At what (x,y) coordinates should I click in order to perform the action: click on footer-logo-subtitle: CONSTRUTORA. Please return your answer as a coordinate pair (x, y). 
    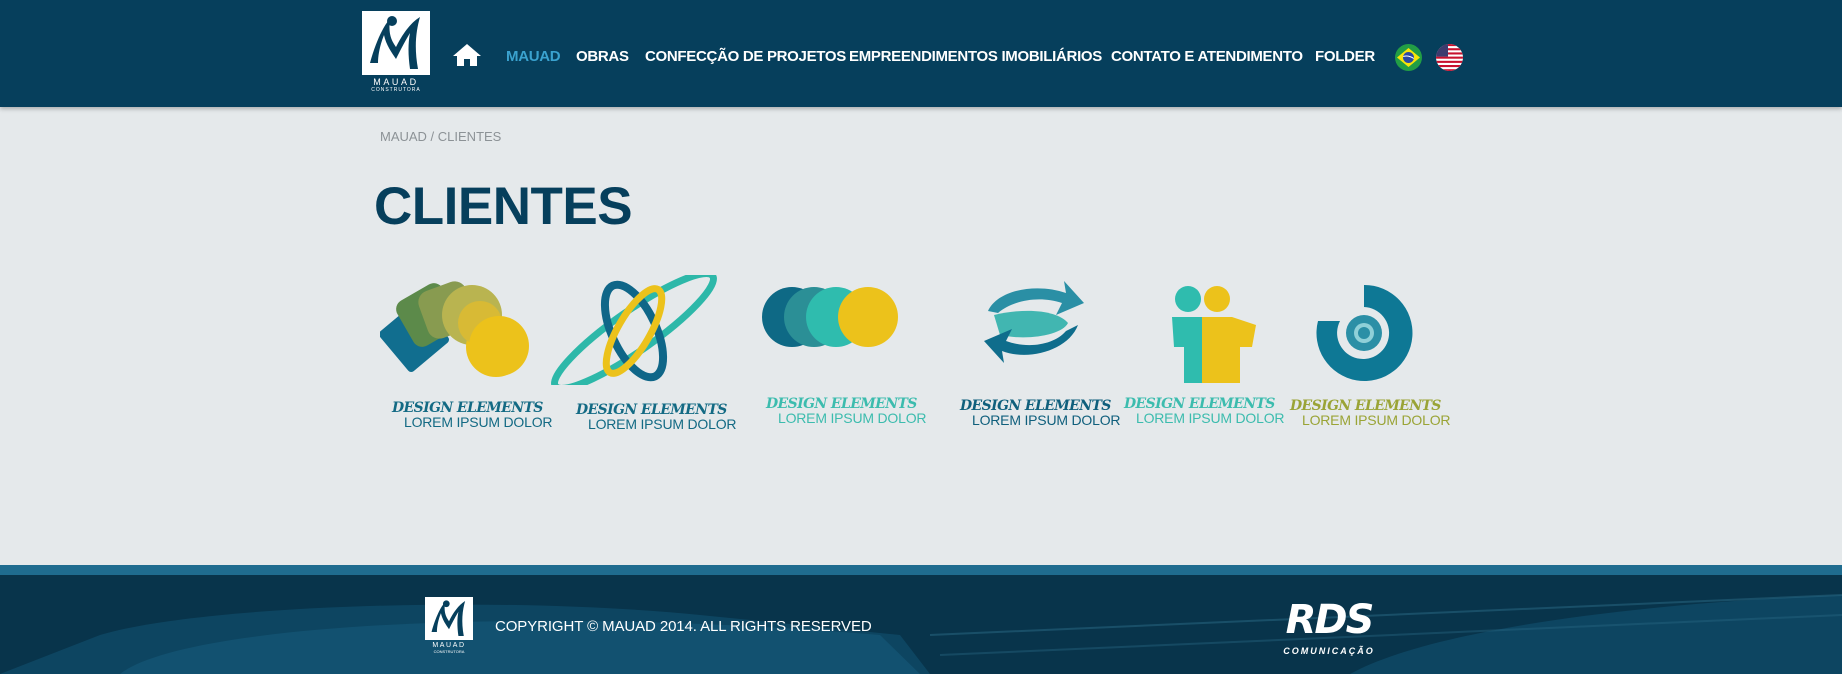
    Looking at the image, I should click on (449, 651).